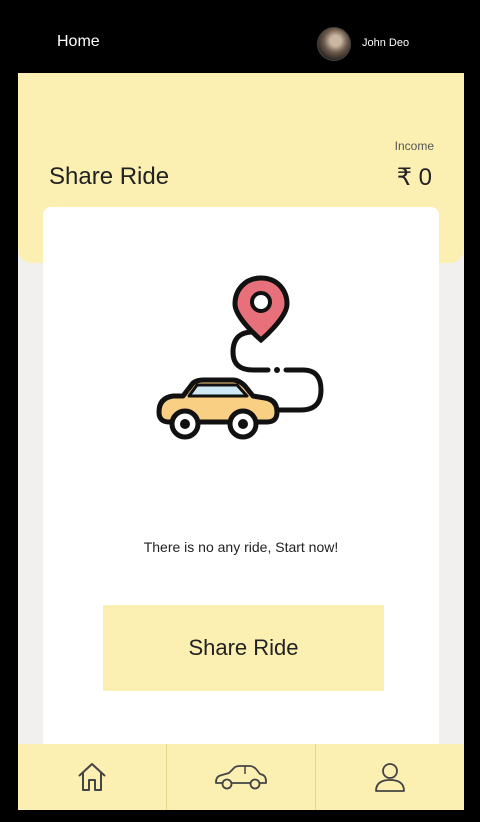 Image resolution: width=480 pixels, height=822 pixels. What do you see at coordinates (109, 176) in the screenshot?
I see `section-title: Share Ride` at bounding box center [109, 176].